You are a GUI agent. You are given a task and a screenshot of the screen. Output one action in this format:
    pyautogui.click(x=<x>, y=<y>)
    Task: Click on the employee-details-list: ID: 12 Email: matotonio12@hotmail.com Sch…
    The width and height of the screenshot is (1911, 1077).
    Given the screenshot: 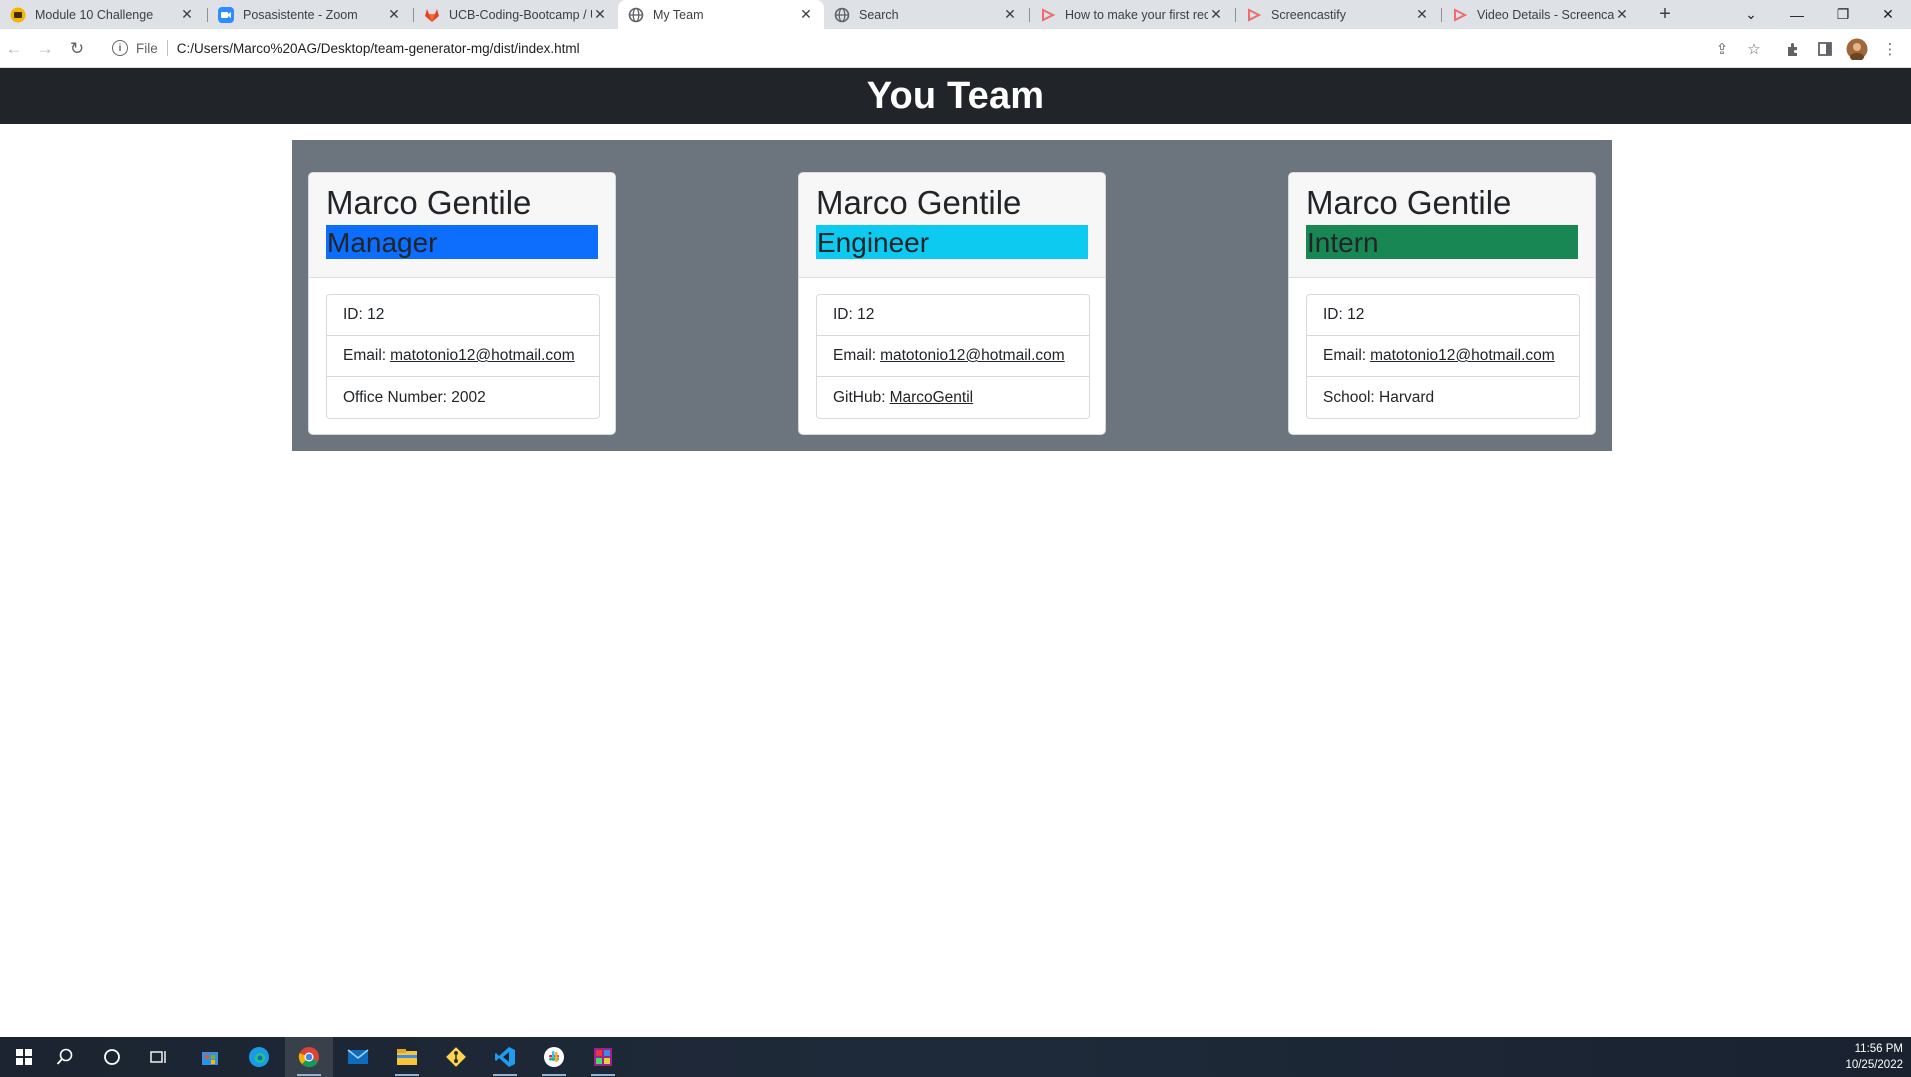 What is the action you would take?
    pyautogui.click(x=1443, y=356)
    